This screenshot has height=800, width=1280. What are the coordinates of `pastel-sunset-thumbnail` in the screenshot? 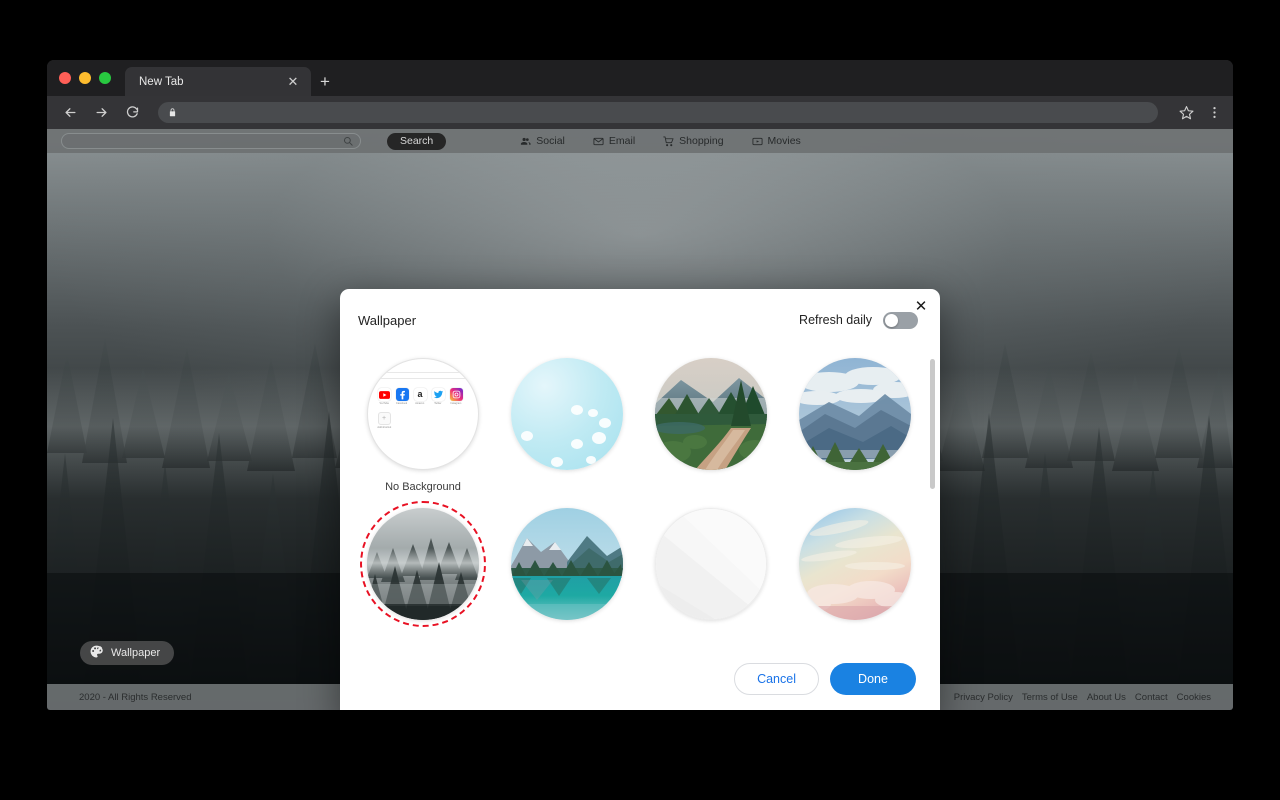 It's located at (855, 564).